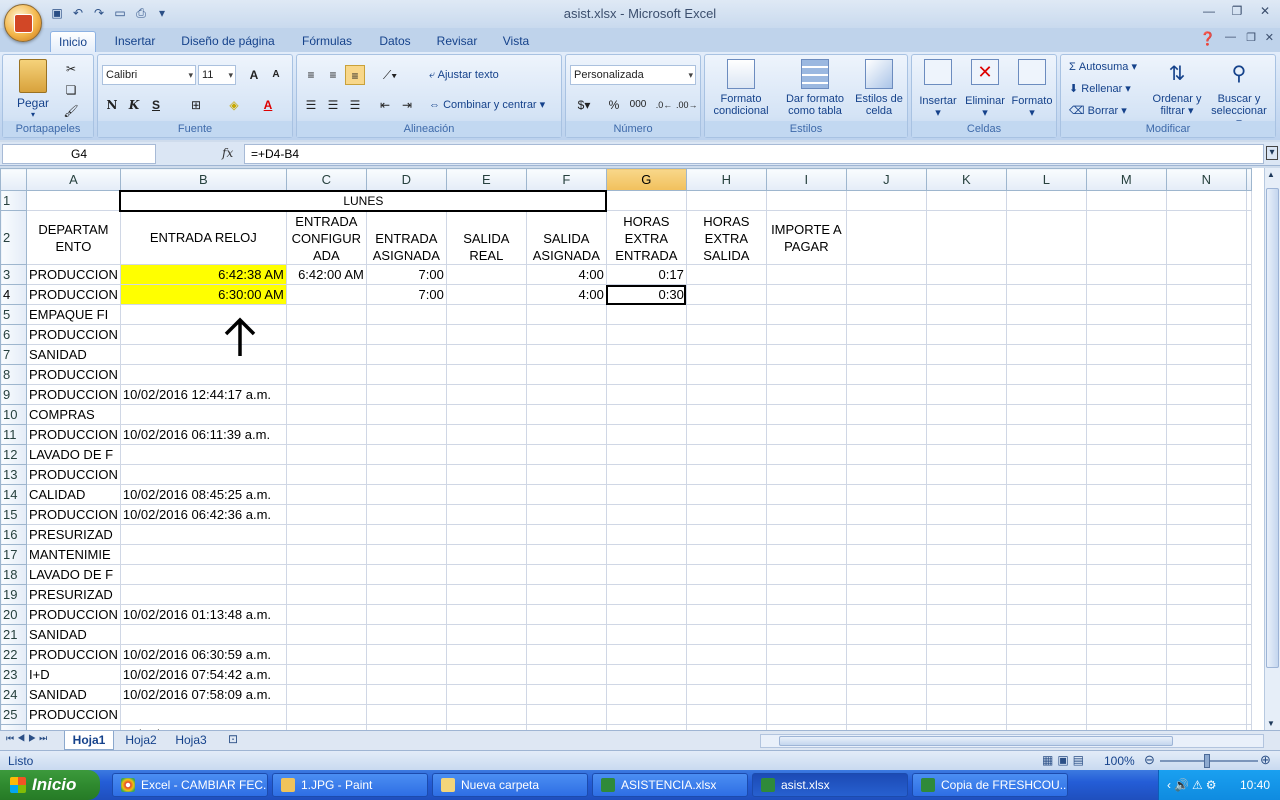 The height and width of the screenshot is (800, 1280). Describe the element at coordinates (806, 354) in the screenshot. I see `cell-i7` at that location.